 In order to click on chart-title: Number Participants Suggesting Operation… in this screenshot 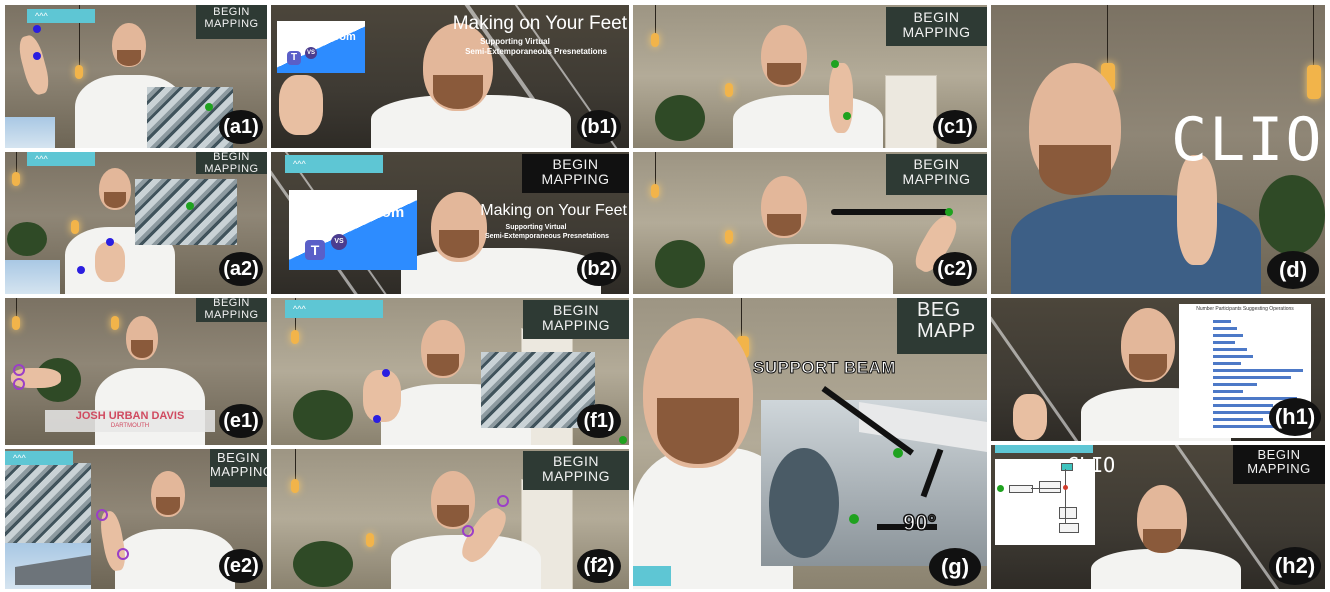, I will do `click(1245, 309)`.